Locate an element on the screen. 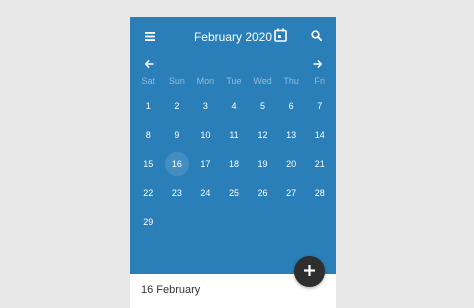  day-number: 15 is located at coordinates (148, 163).